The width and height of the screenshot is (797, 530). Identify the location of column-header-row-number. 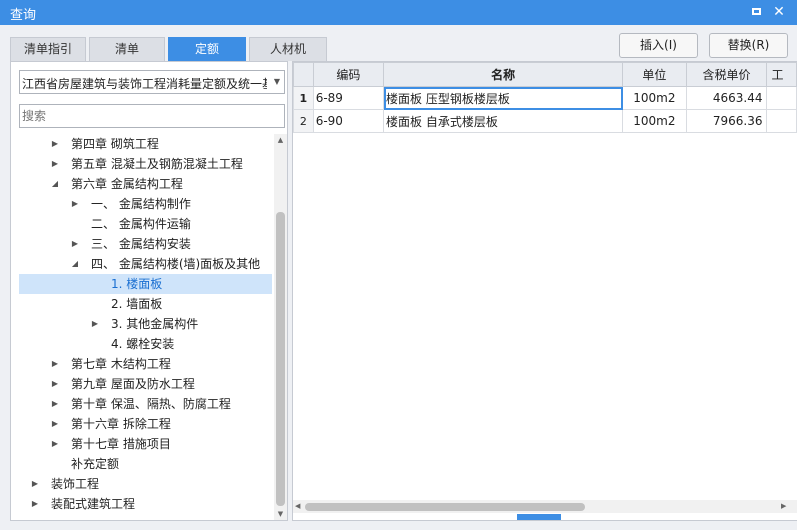
(303, 74).